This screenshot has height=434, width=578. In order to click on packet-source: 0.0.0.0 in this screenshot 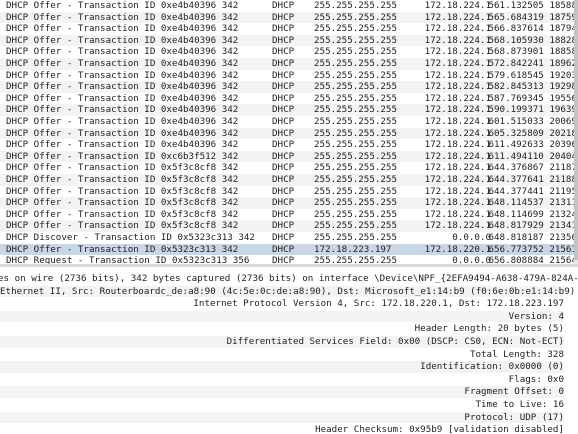, I will do `click(471, 237)`.